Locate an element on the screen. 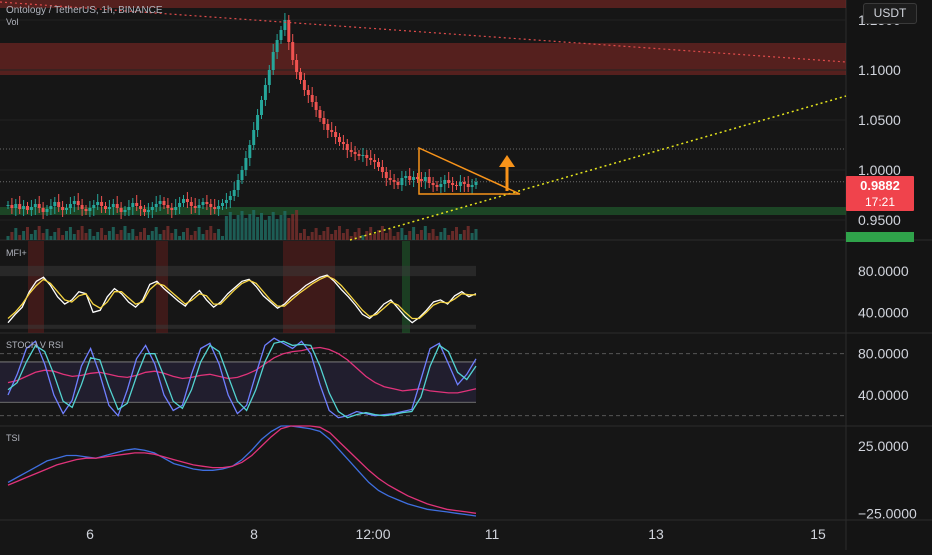  last-price: 0.9882 is located at coordinates (880, 185).